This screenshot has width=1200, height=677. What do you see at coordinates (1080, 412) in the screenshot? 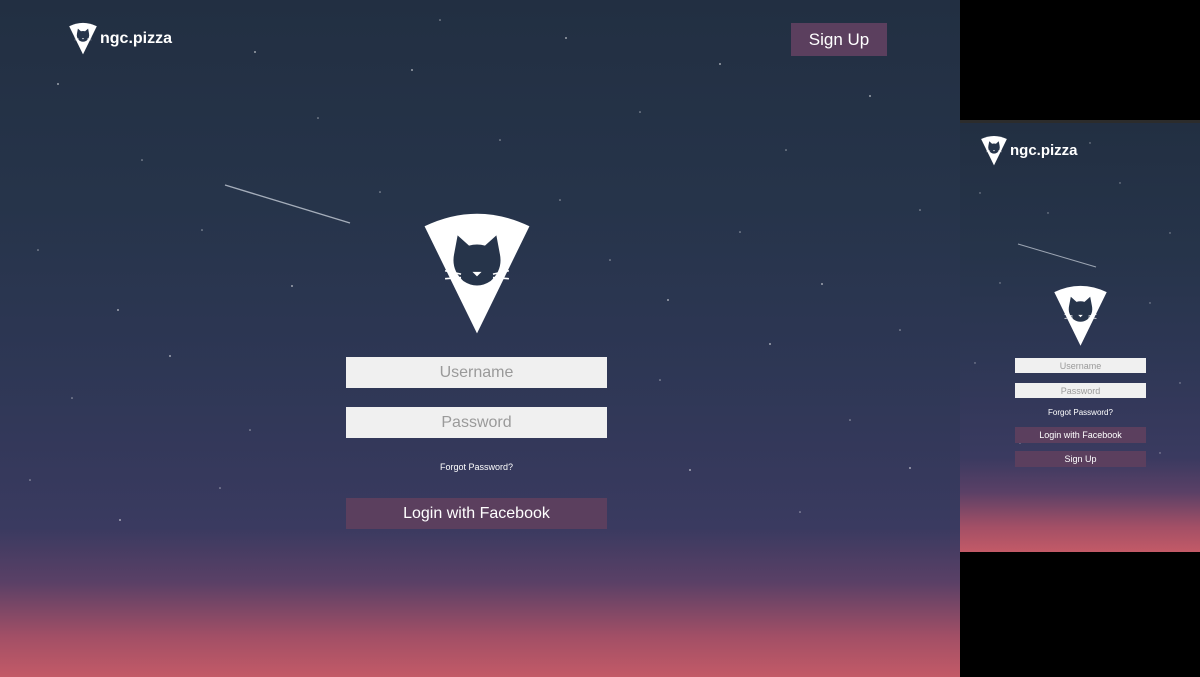
I see `forgot-password-link-mobile: Forgot Password?` at bounding box center [1080, 412].